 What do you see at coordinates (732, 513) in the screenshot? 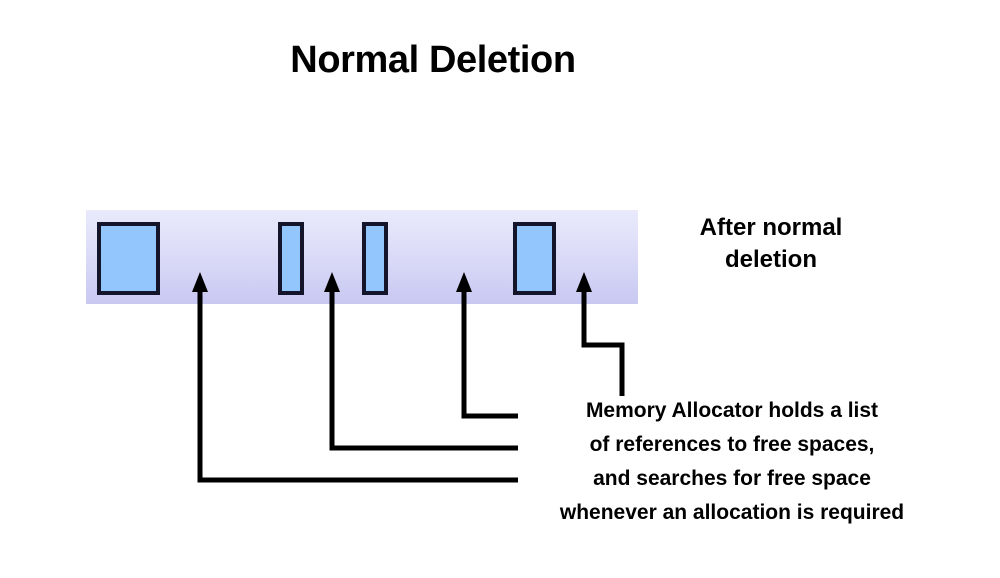
I see `allocator-note-line-4: whenever an allocation is required` at bounding box center [732, 513].